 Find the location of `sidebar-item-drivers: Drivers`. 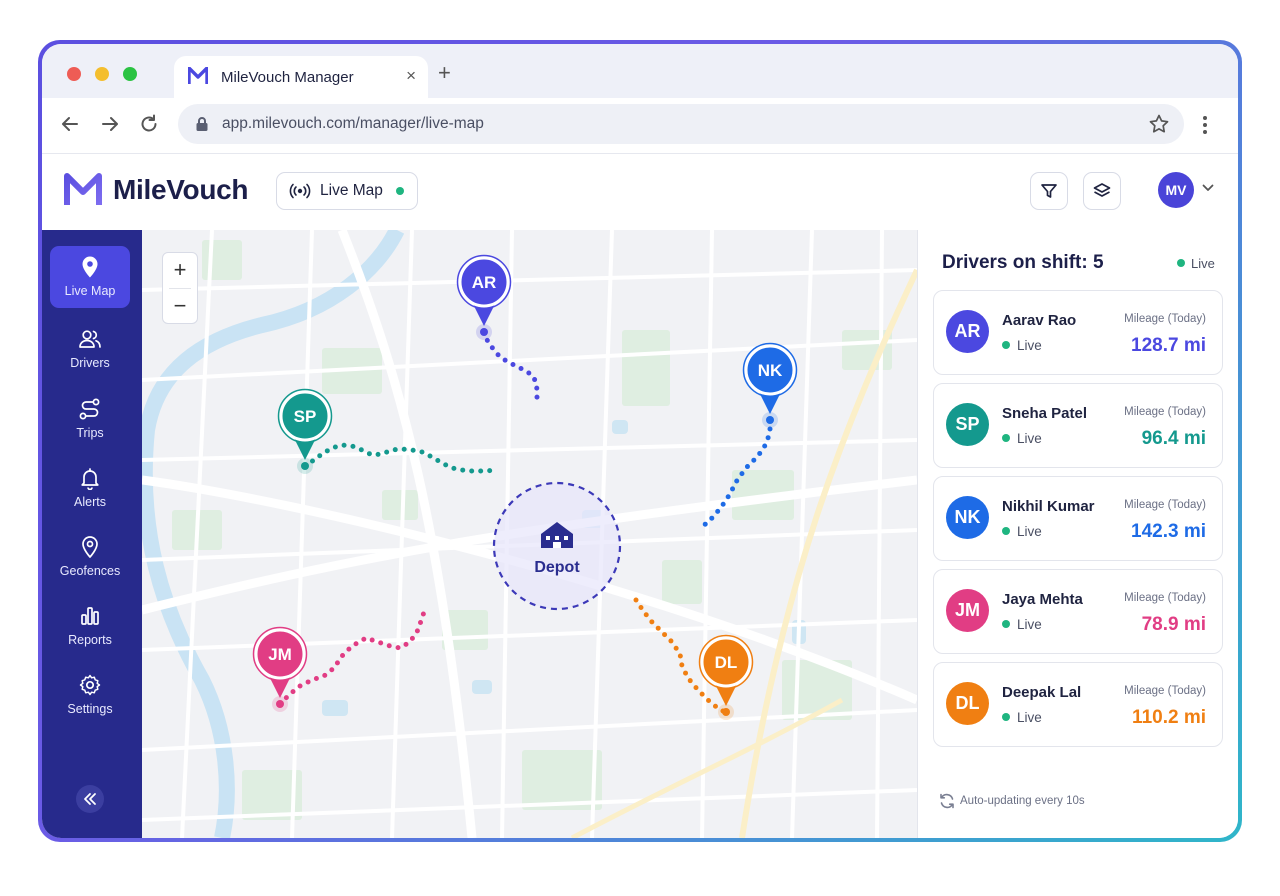

sidebar-item-drivers: Drivers is located at coordinates (90, 349).